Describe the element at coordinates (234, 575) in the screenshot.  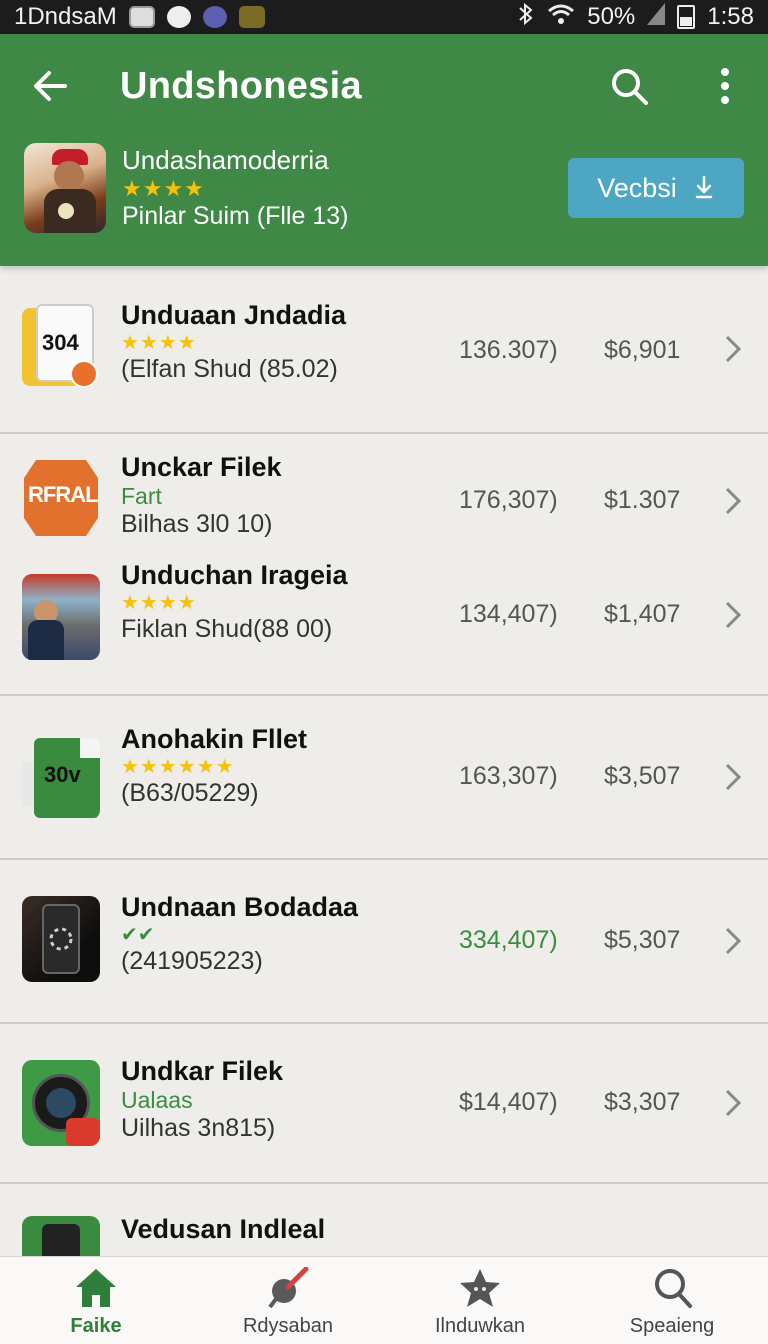
I see `item-name: Unduchan Iragеia` at that location.